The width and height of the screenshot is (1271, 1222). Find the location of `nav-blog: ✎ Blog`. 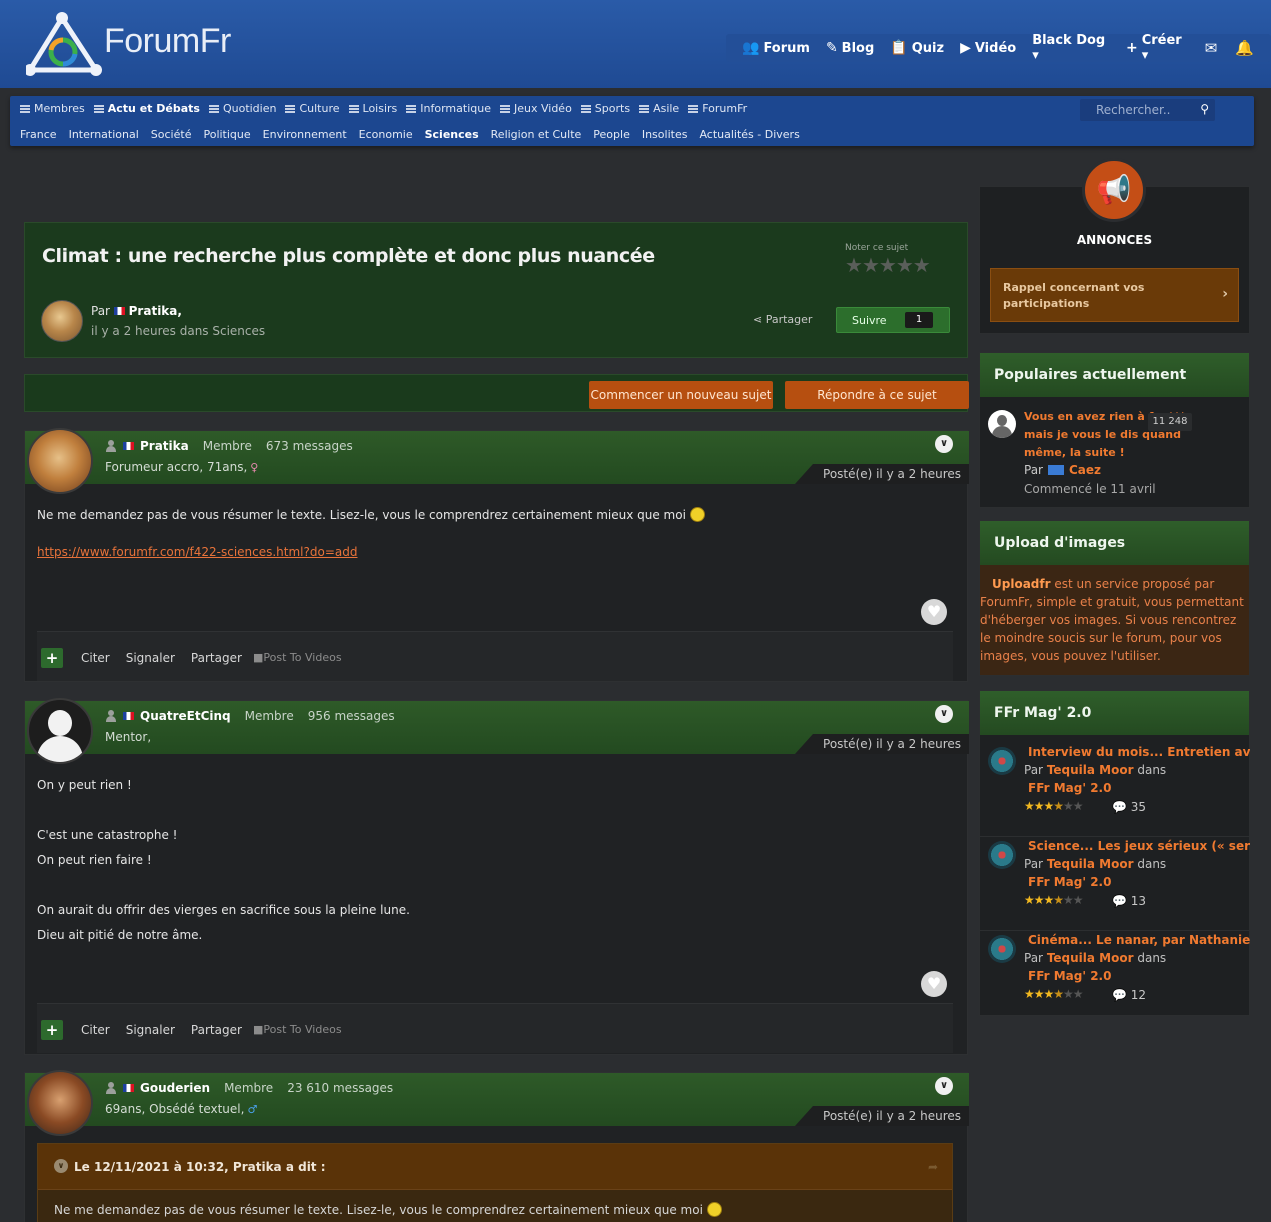

nav-blog: ✎ Blog is located at coordinates (850, 48).